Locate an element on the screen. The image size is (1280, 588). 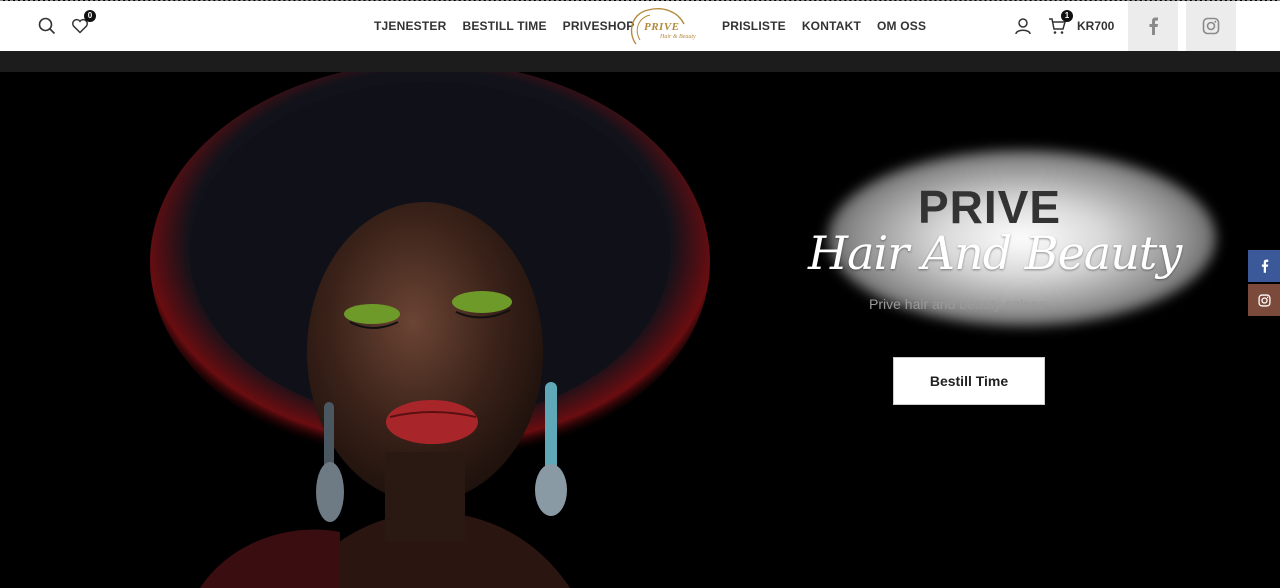
nav-item-priveshop: PRIVESHOP is located at coordinates (599, 26).